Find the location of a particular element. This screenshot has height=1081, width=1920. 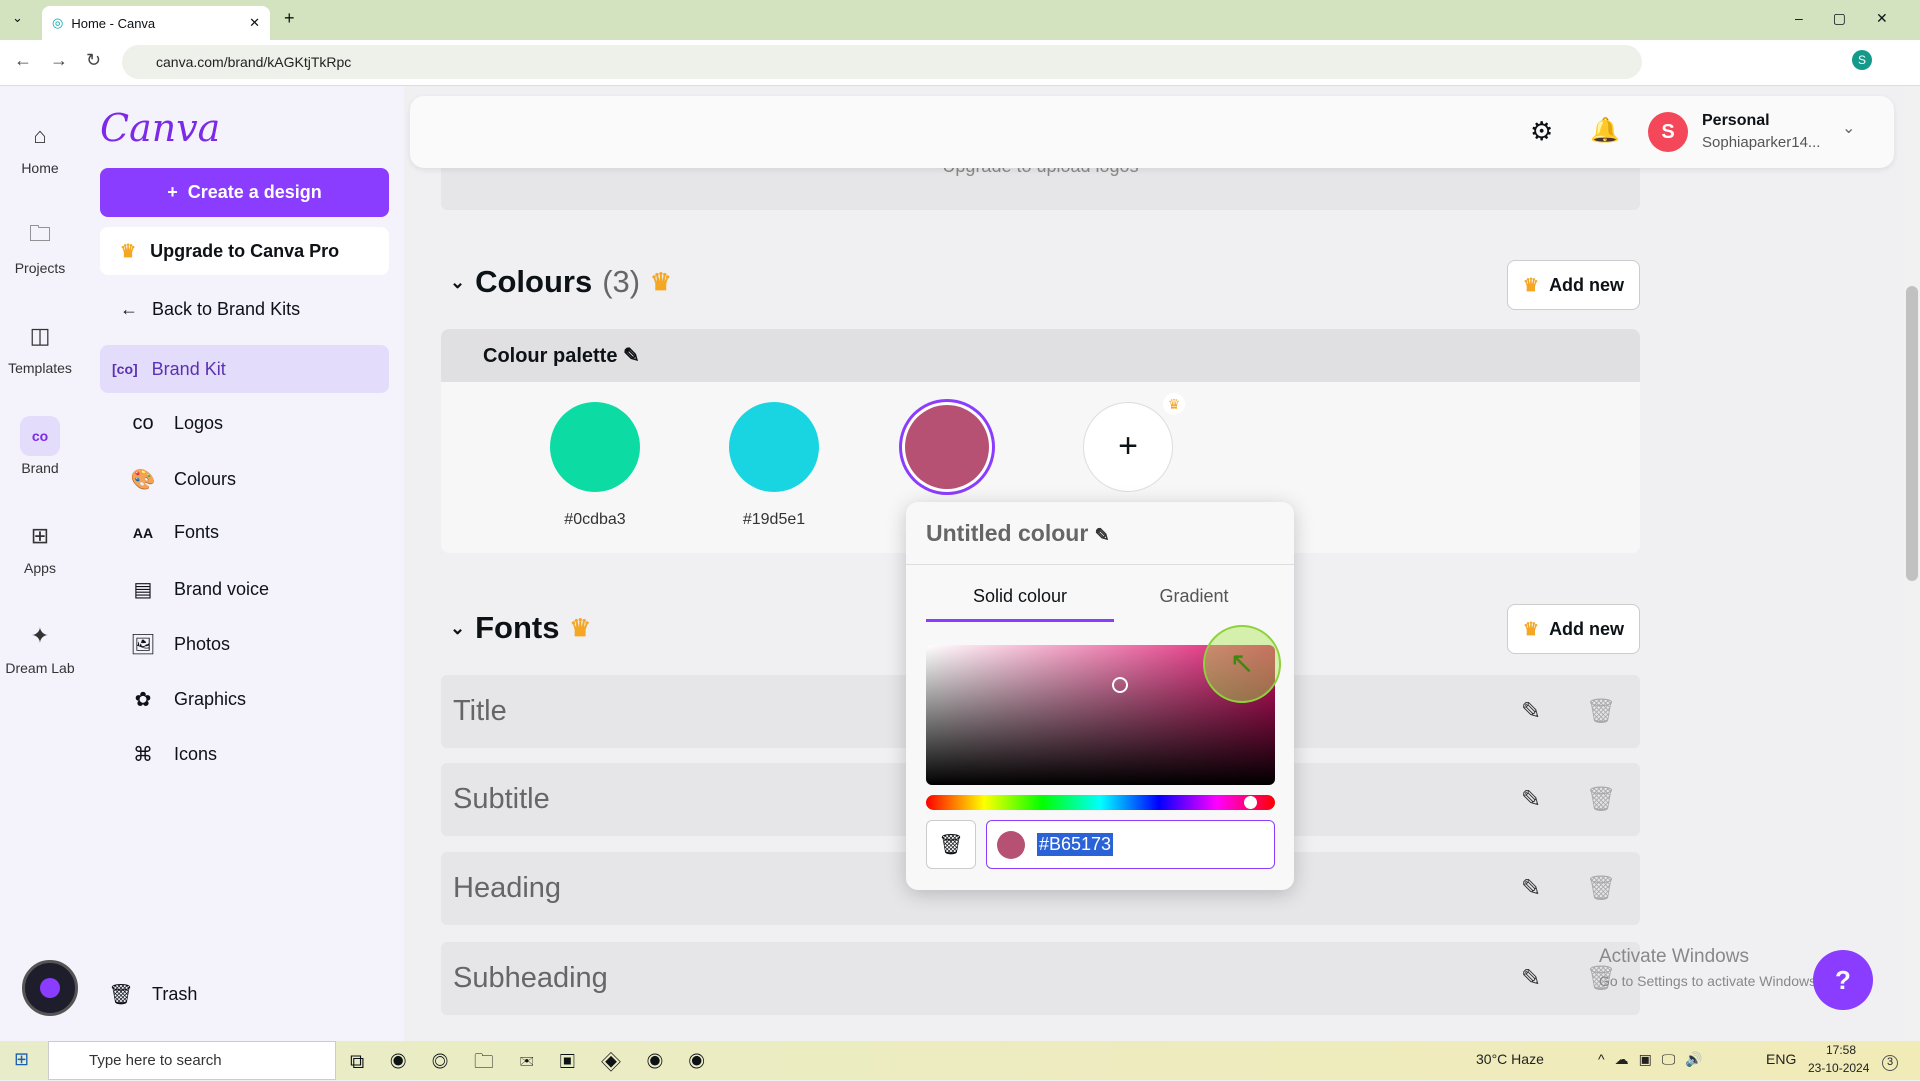

colour-swatch-selected is located at coordinates (947, 447).